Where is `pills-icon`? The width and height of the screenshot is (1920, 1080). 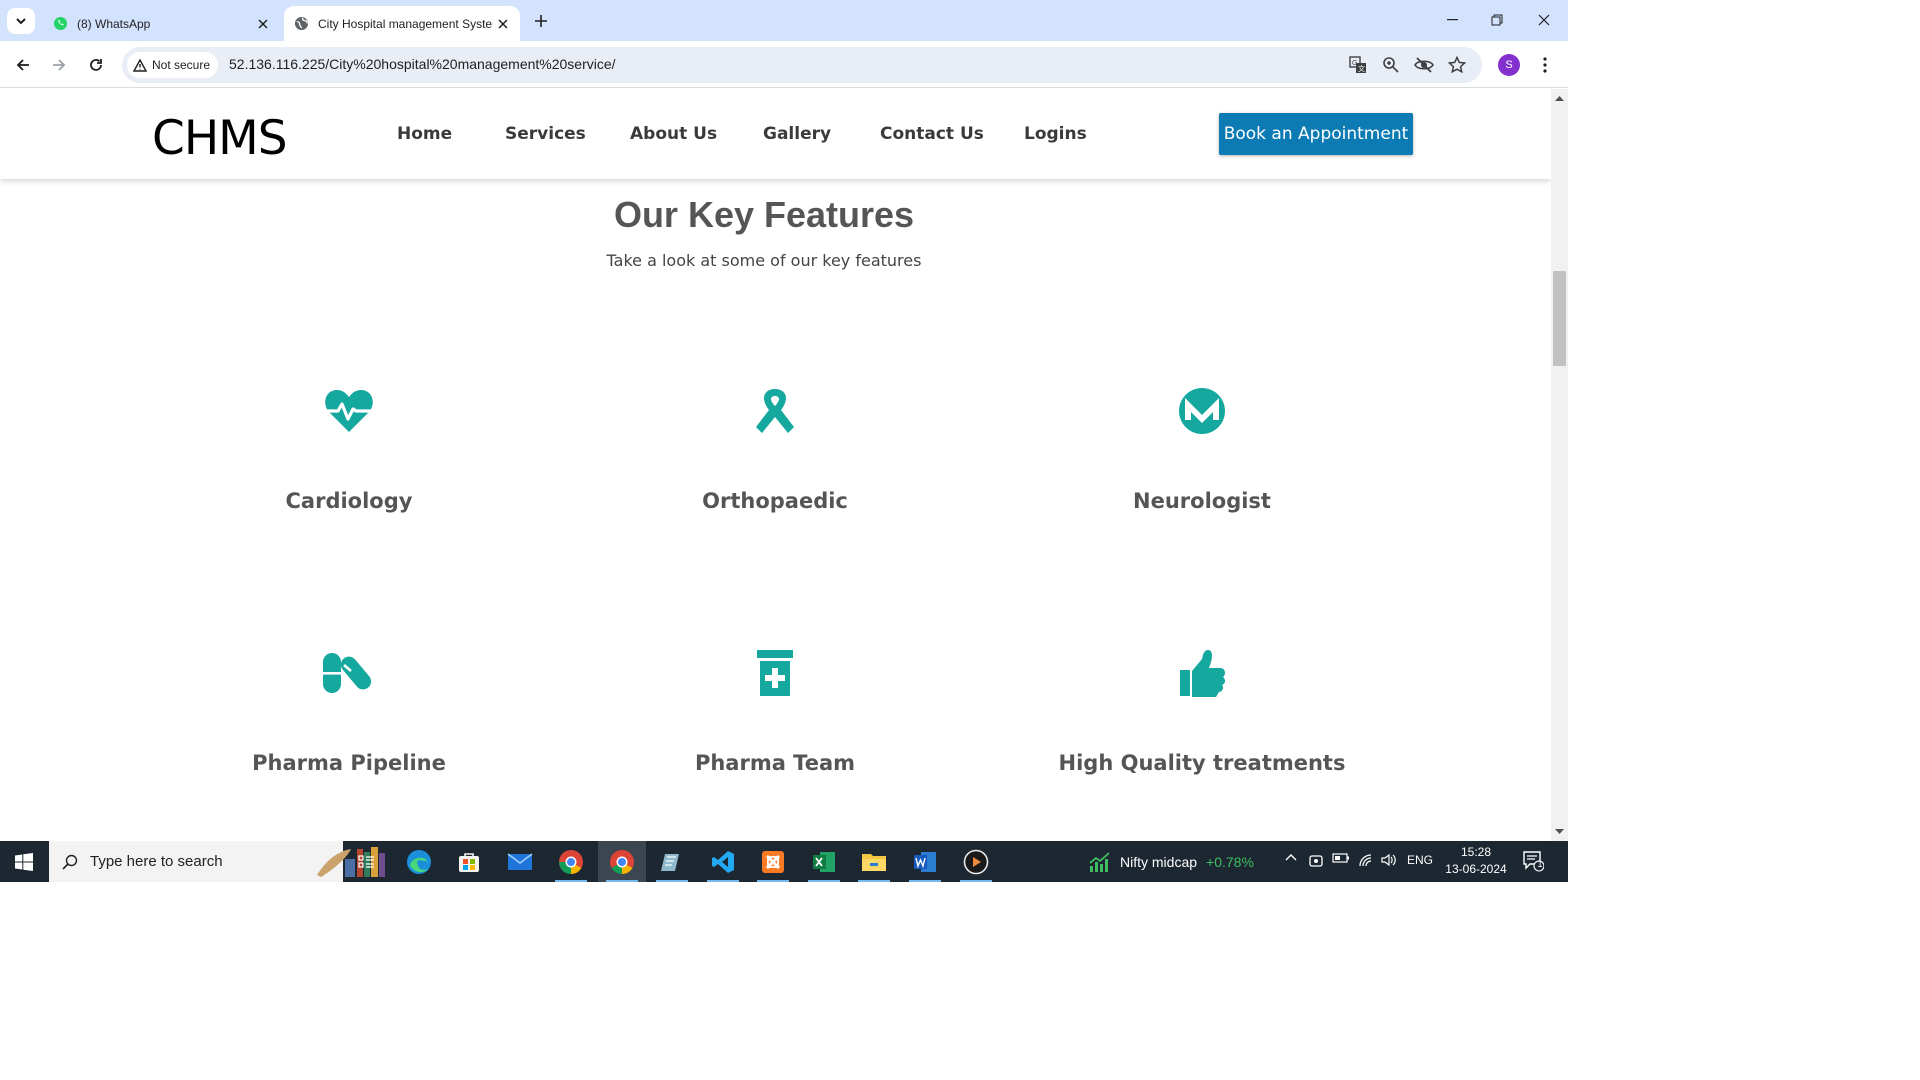 pills-icon is located at coordinates (349, 673).